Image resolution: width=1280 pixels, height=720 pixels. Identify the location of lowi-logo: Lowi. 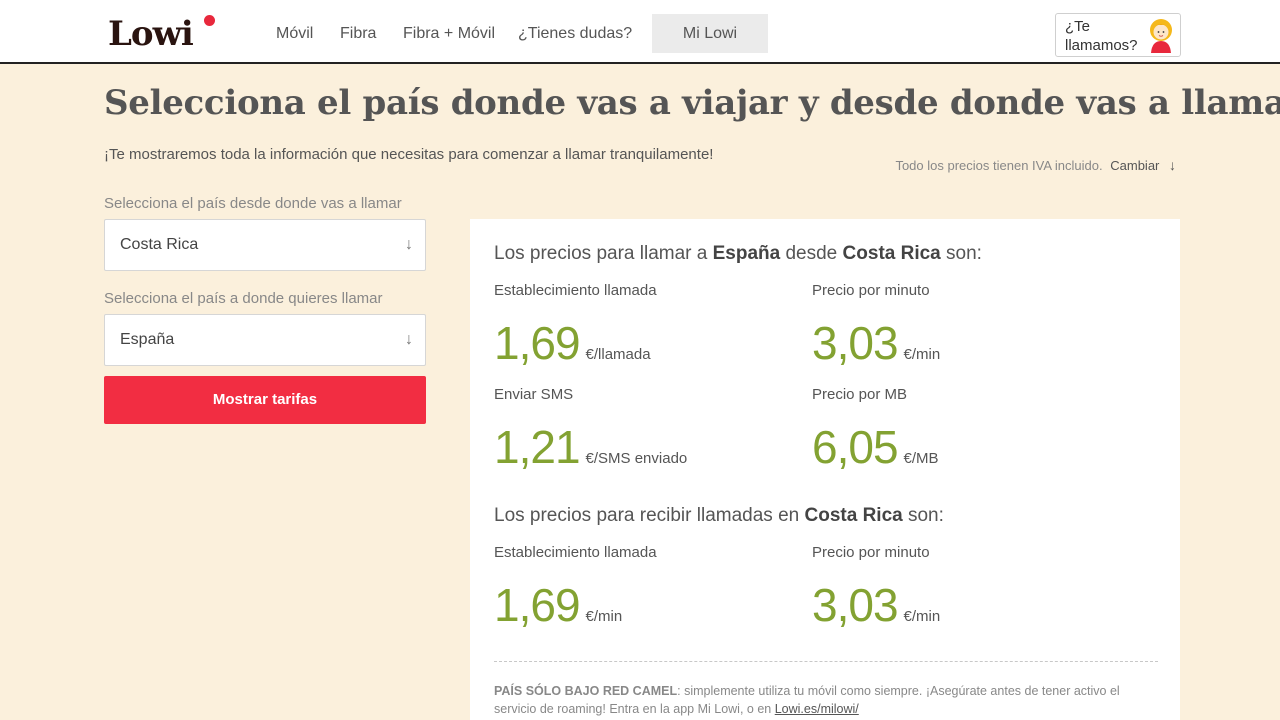
(151, 34).